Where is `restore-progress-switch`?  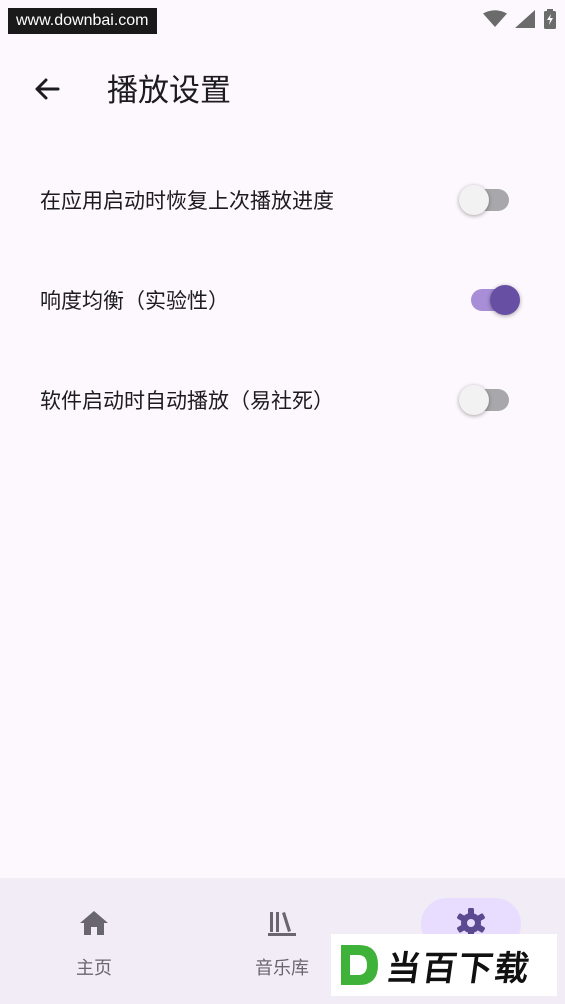
restore-progress-switch is located at coordinates (484, 200).